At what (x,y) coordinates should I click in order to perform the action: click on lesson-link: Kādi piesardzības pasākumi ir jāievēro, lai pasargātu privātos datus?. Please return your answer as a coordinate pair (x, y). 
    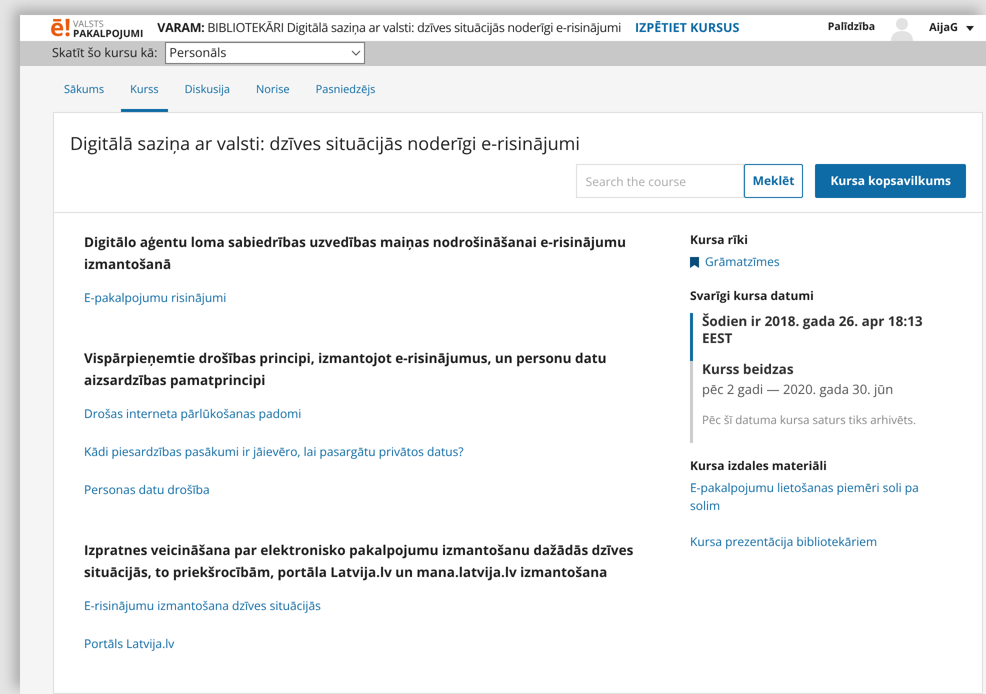
    Looking at the image, I should click on (369, 452).